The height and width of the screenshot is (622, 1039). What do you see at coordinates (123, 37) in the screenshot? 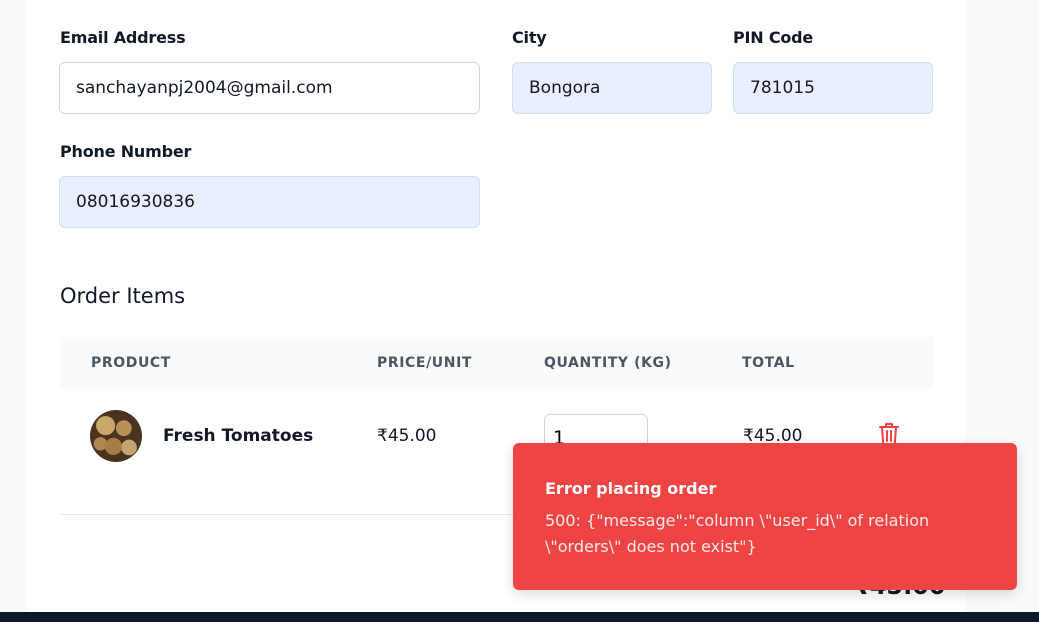
I see `email-label: Email Address` at bounding box center [123, 37].